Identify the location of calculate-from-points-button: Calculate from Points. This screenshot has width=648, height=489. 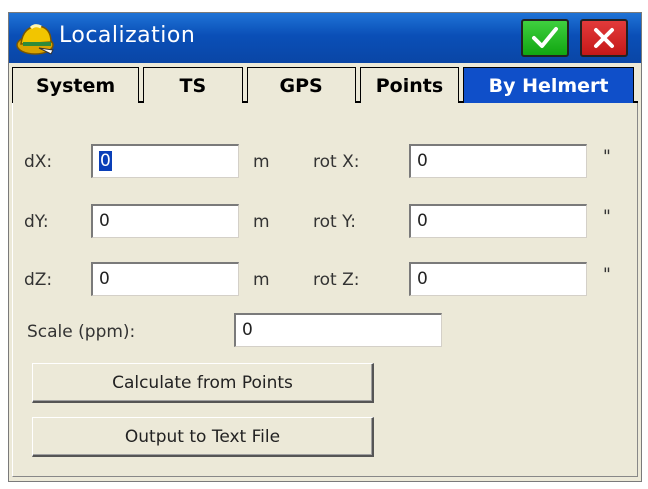
(203, 383).